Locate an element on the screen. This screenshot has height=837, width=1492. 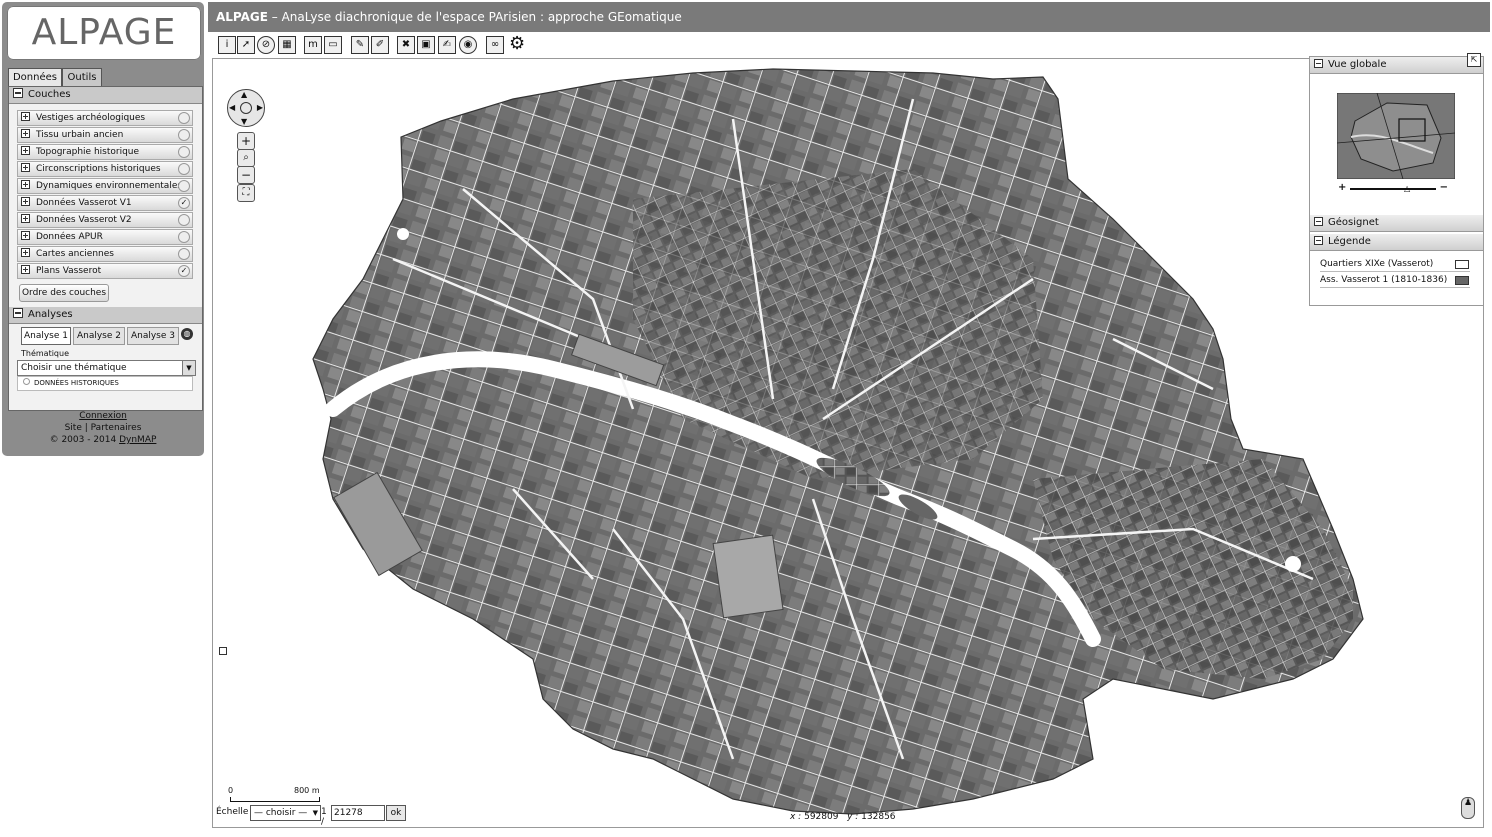
draw-line-icon: ✎ is located at coordinates (360, 45).